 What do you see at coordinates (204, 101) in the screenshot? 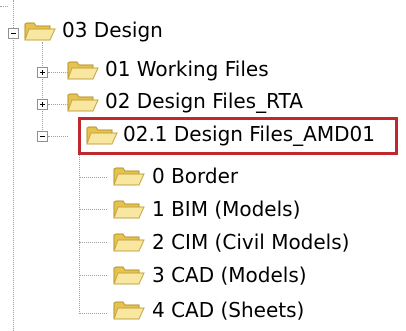
I see `tree-node-label: 02 Design Files_RTA` at bounding box center [204, 101].